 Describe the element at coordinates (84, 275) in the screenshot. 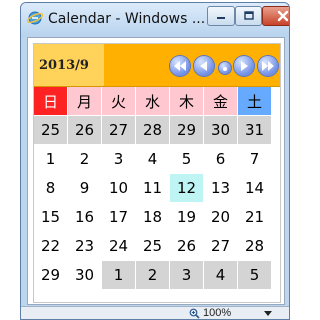

I see `day-cell: 30` at that location.